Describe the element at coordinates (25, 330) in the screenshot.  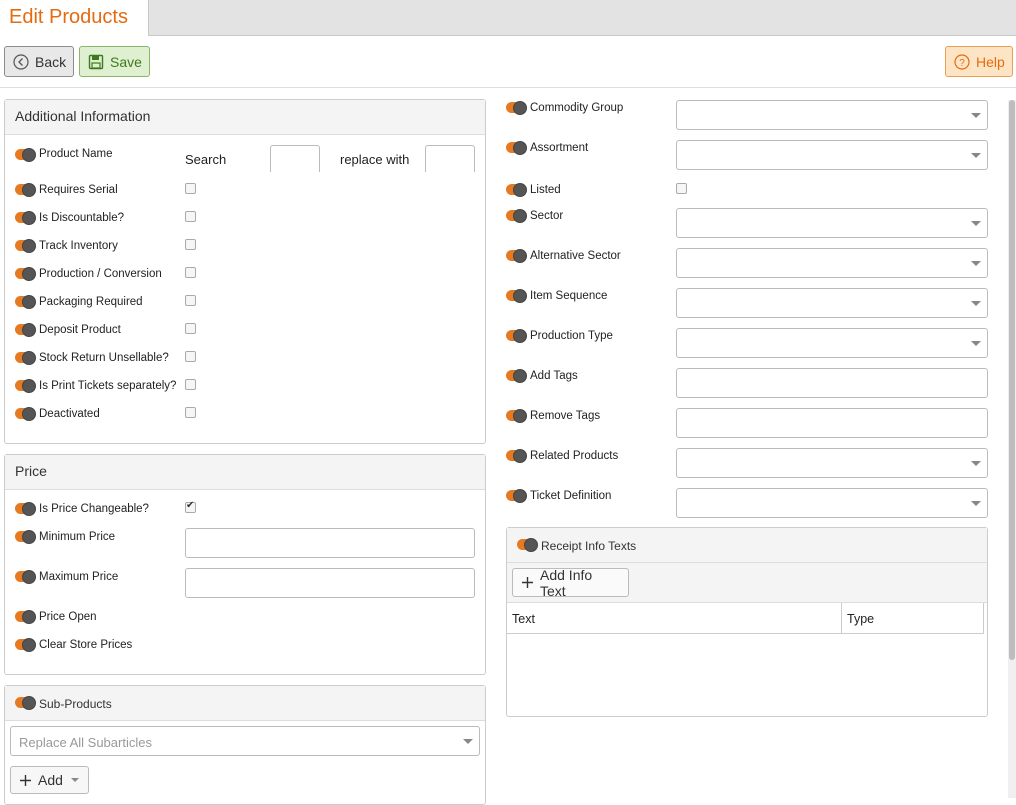
I see `deposit-product-toggle` at that location.